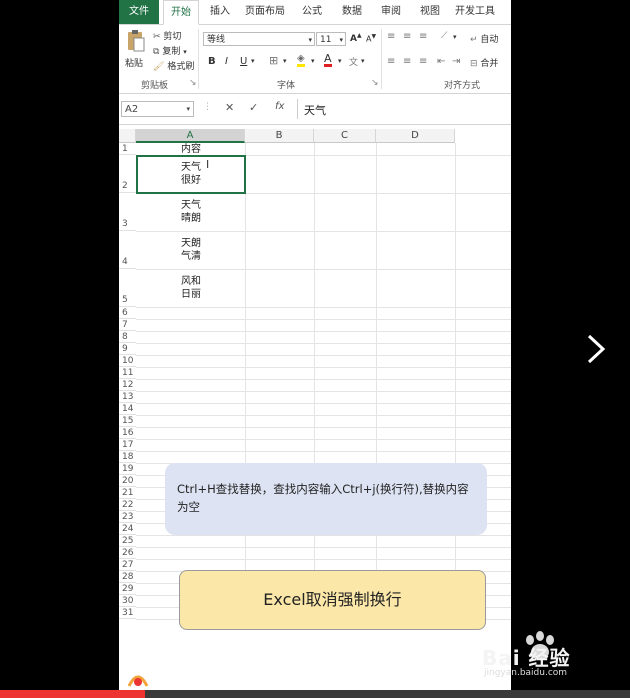 The width and height of the screenshot is (630, 698). Describe the element at coordinates (170, 50) in the screenshot. I see `copy-button: ⧉ 复制 ▾` at that location.